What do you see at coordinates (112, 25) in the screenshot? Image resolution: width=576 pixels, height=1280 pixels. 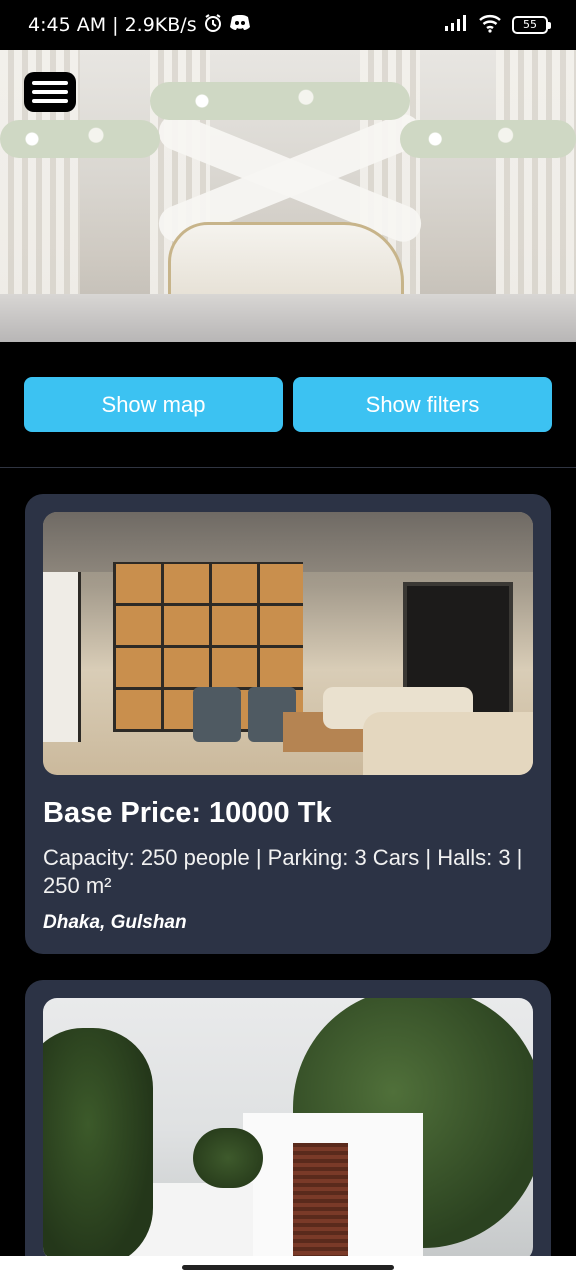 I see `status-time: 4:45 AM | 2.9KB/s` at bounding box center [112, 25].